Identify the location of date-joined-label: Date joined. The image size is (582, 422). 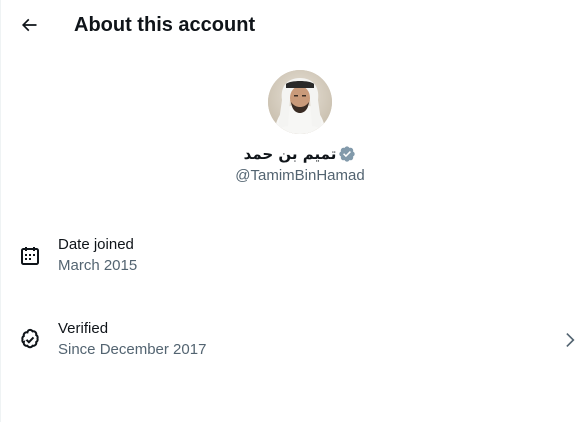
(96, 244).